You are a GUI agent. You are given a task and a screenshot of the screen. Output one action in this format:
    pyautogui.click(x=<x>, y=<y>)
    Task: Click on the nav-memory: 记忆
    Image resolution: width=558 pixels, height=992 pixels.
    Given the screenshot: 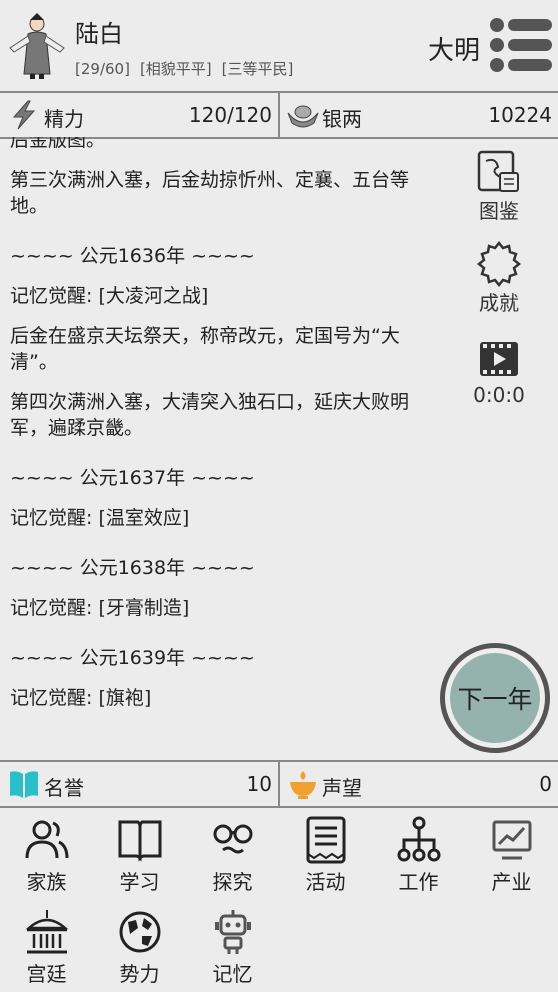 What is the action you would take?
    pyautogui.click(x=232, y=947)
    